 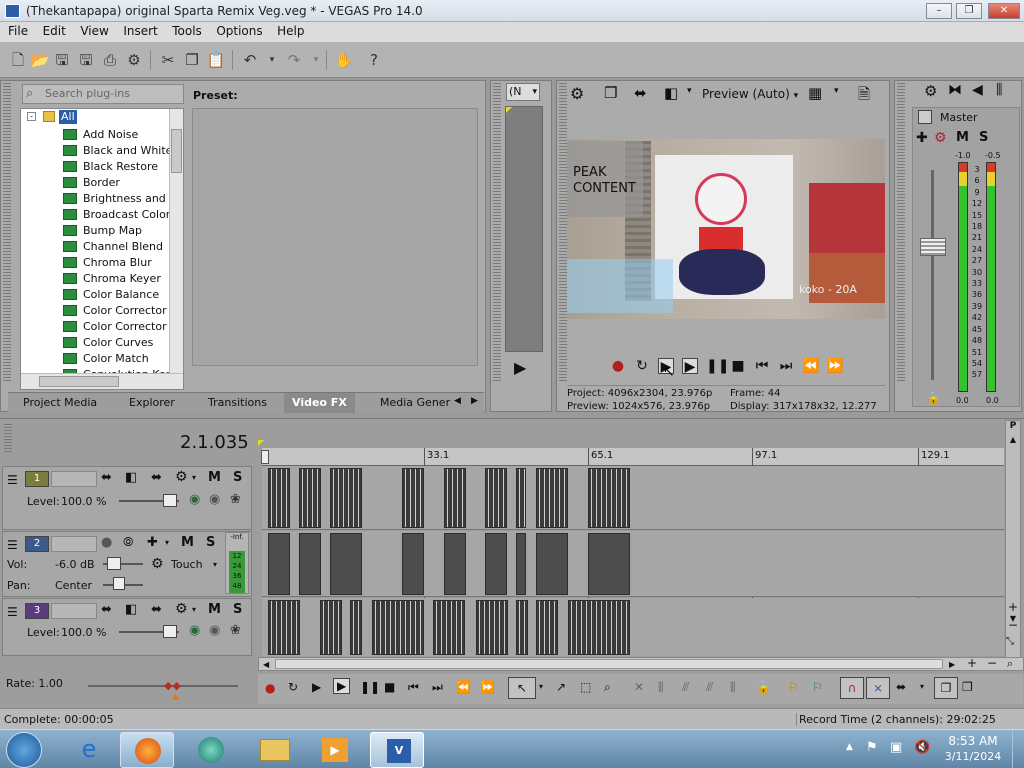 What do you see at coordinates (733, 687) in the screenshot?
I see `split-icon: ⫼` at bounding box center [733, 687].